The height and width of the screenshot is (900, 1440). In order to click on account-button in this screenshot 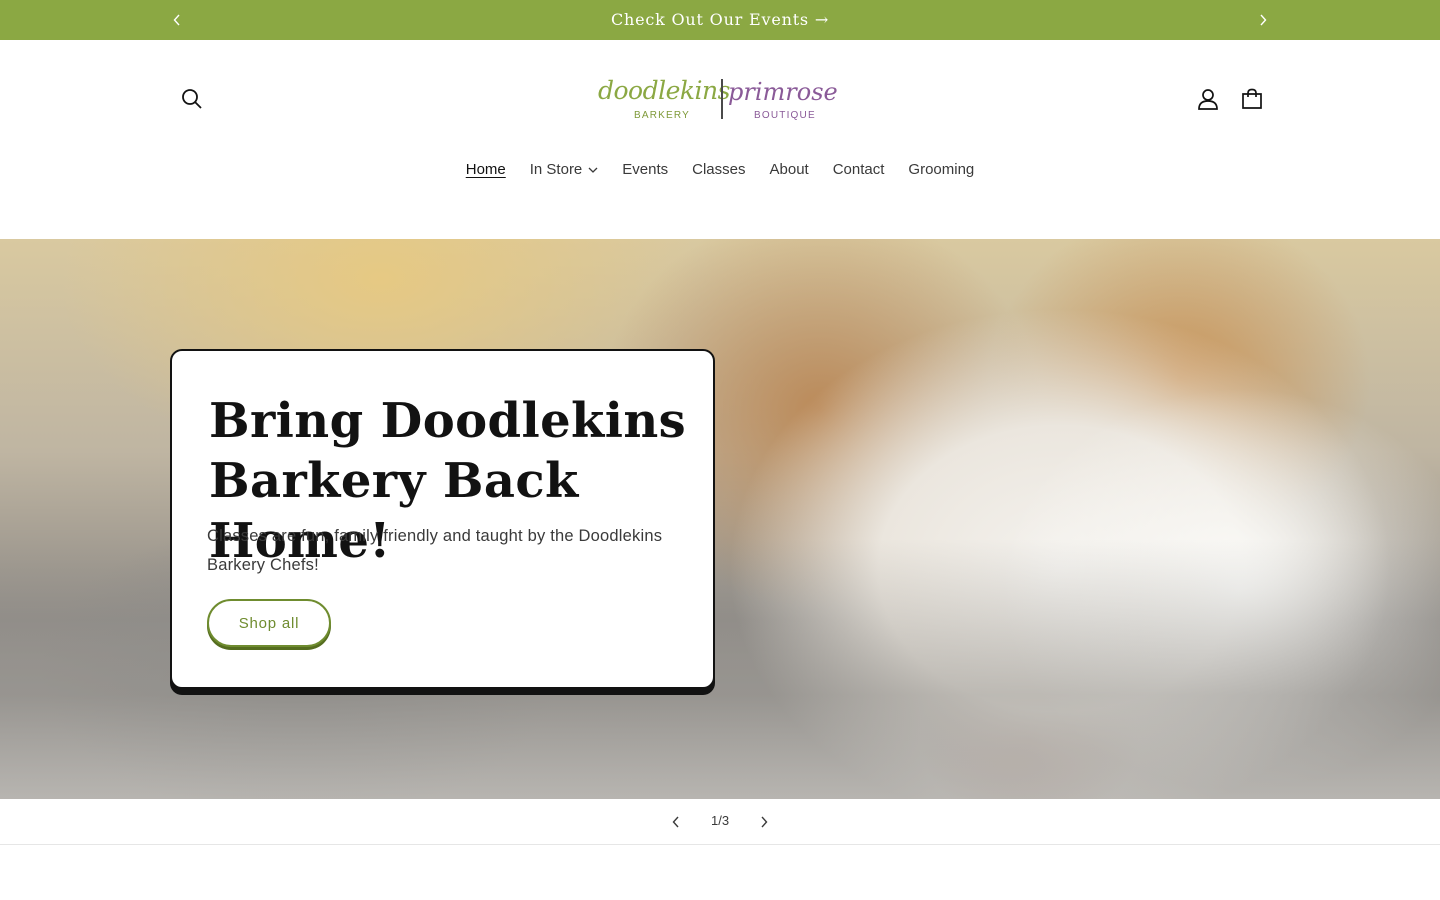, I will do `click(1208, 99)`.